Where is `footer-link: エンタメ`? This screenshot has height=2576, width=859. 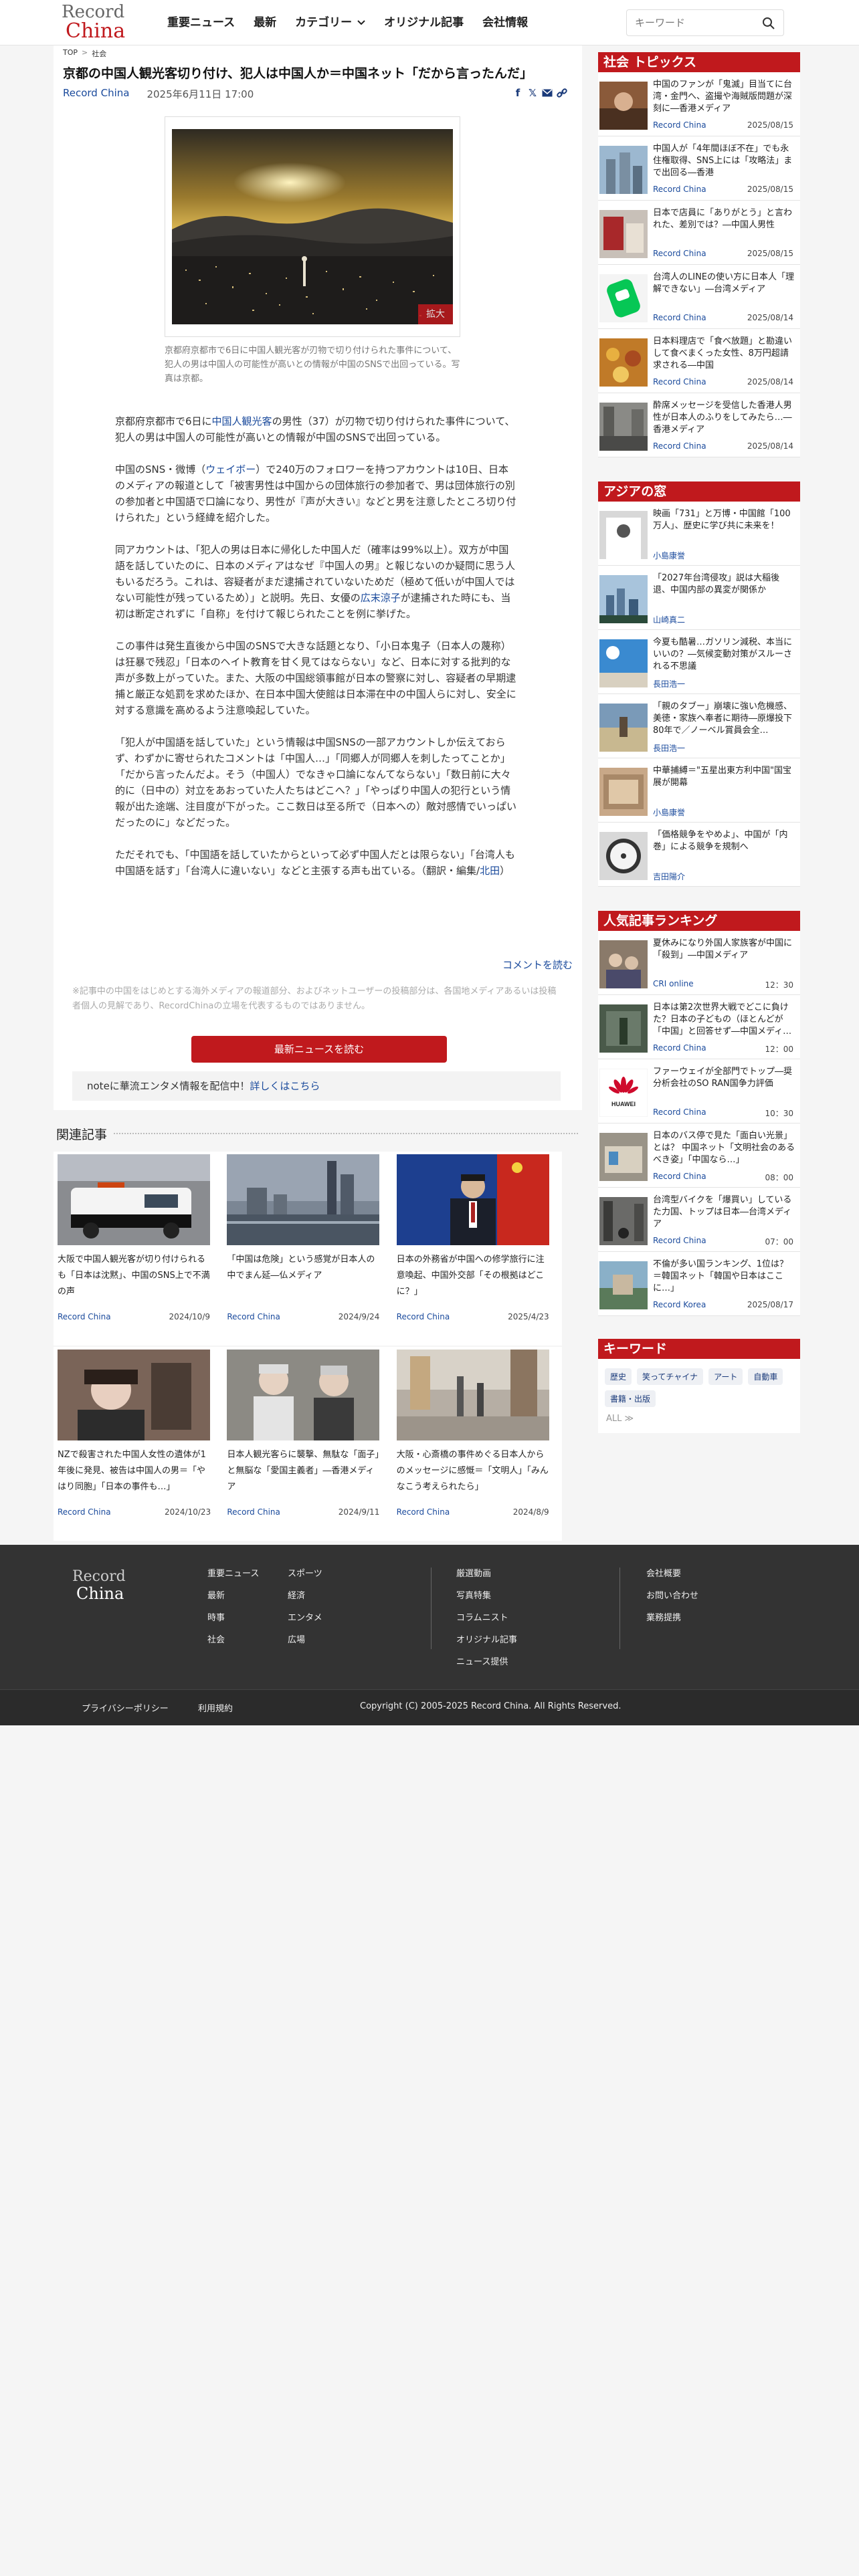 footer-link: エンタメ is located at coordinates (305, 1618).